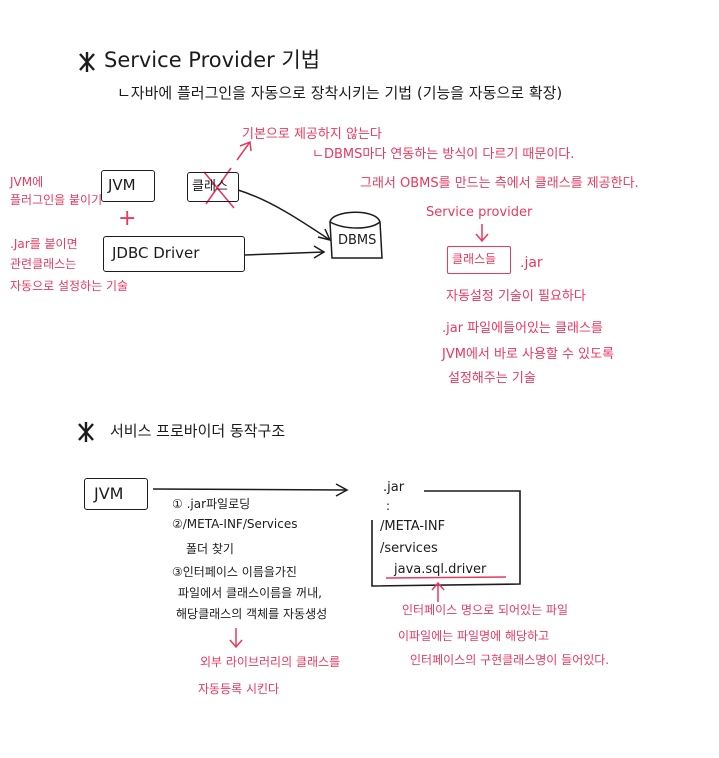 This screenshot has width=719, height=758. What do you see at coordinates (56, 200) in the screenshot?
I see `left-note-line: 플러그인을 붙이기` at bounding box center [56, 200].